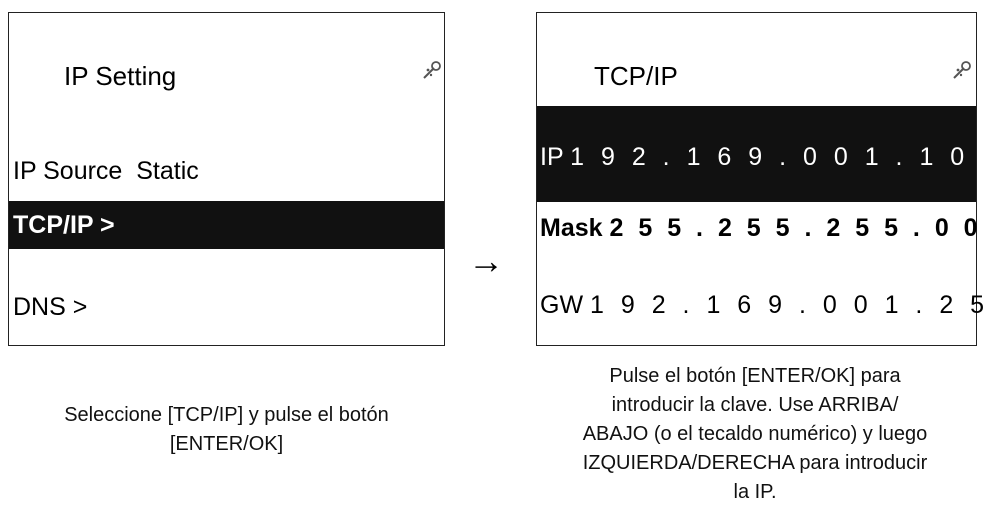 This screenshot has height=507, width=984. Describe the element at coordinates (752, 405) in the screenshot. I see `caption-line: introducir la clave. Use ARRIBA/` at that location.